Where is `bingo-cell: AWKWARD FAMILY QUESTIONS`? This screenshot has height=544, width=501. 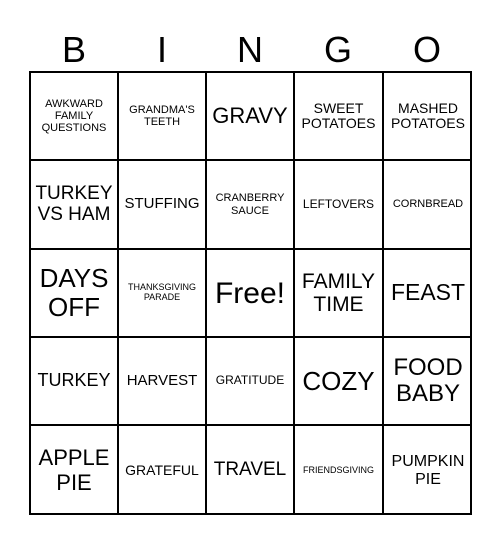
bingo-cell: AWKWARD FAMILY QUESTIONS is located at coordinates (75, 117).